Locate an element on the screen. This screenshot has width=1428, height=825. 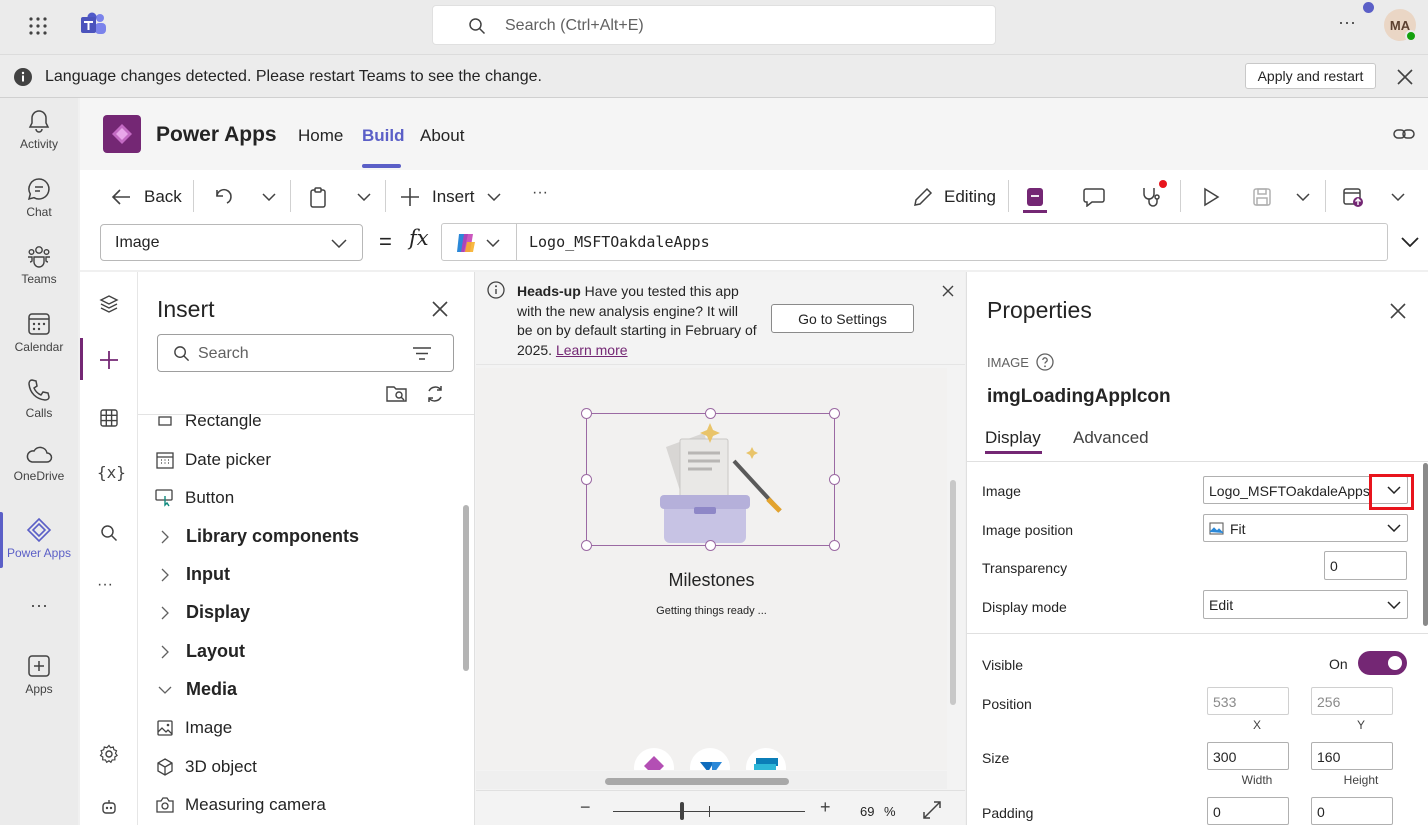
tab-about: About is located at coordinates (442, 136).